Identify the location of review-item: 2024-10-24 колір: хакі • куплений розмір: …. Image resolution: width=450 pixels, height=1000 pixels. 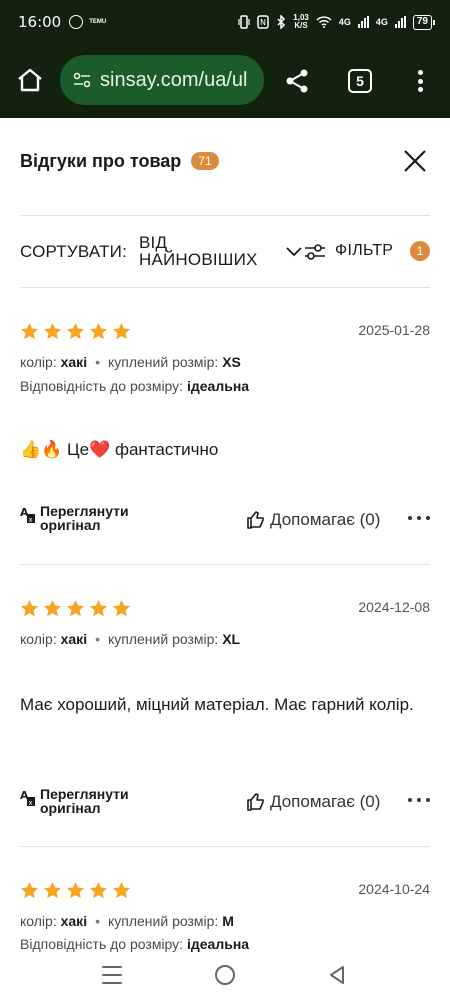
(225, 916).